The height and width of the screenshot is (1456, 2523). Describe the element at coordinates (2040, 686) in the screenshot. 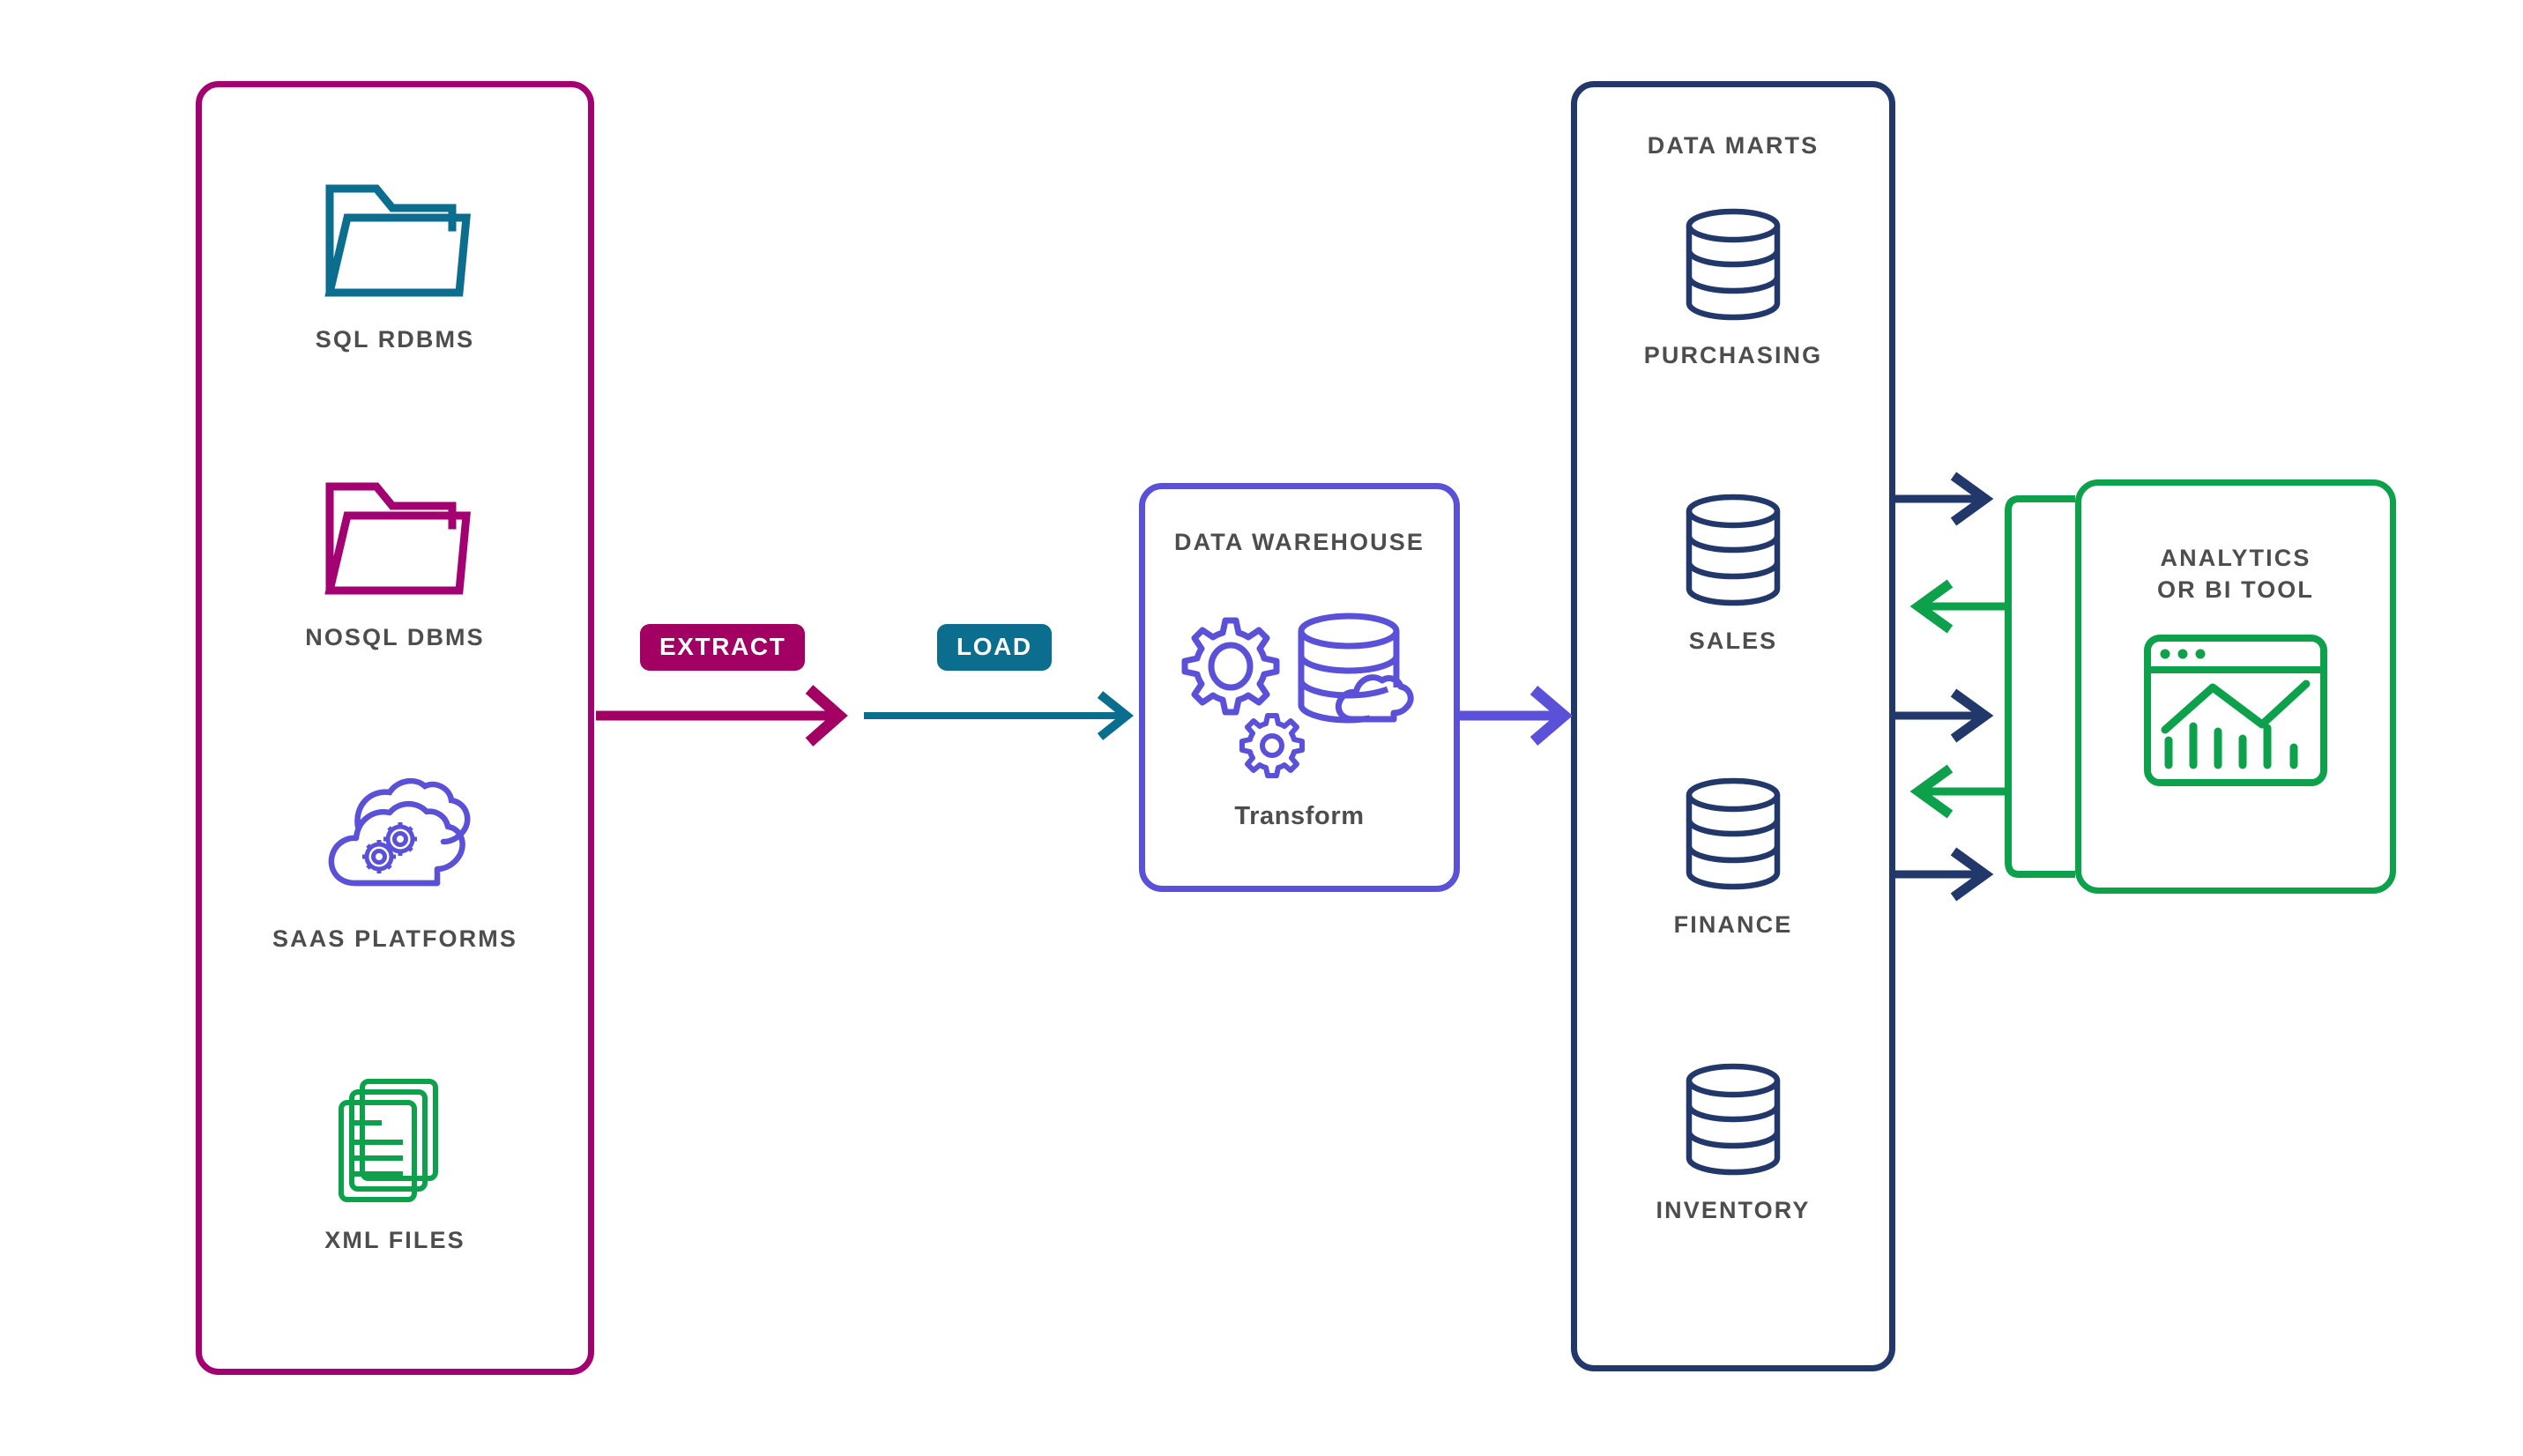

I see `bi-bus-line` at that location.